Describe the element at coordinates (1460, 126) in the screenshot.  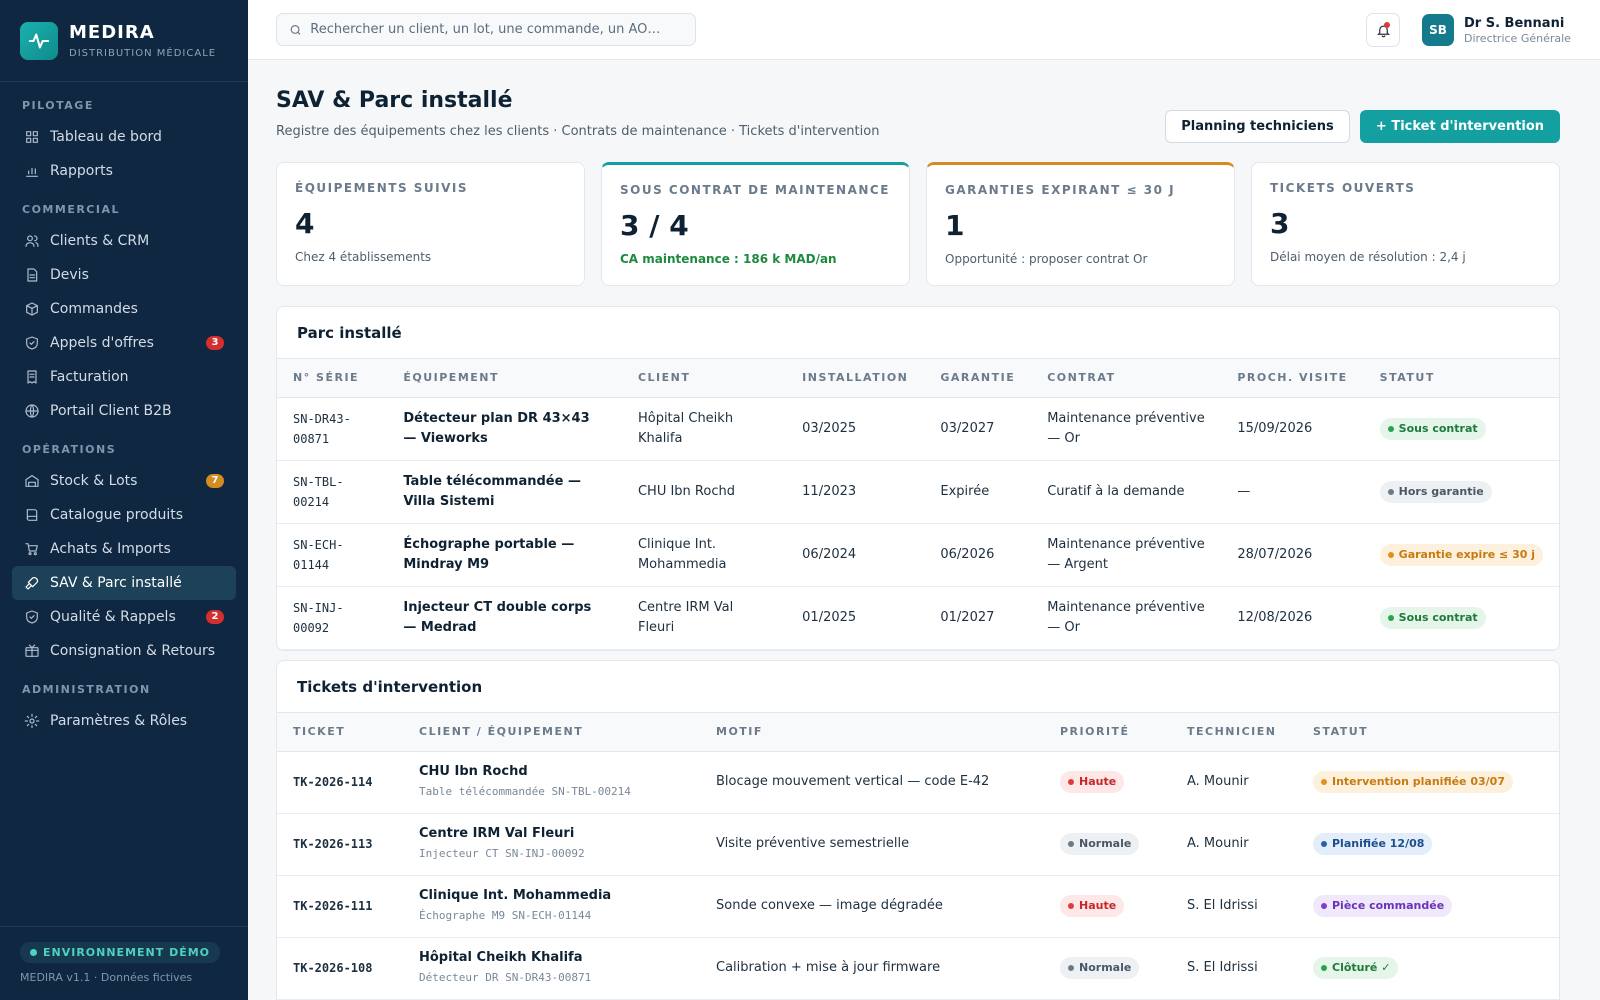
I see `new-ticket-button: + Ticket d'intervention` at that location.